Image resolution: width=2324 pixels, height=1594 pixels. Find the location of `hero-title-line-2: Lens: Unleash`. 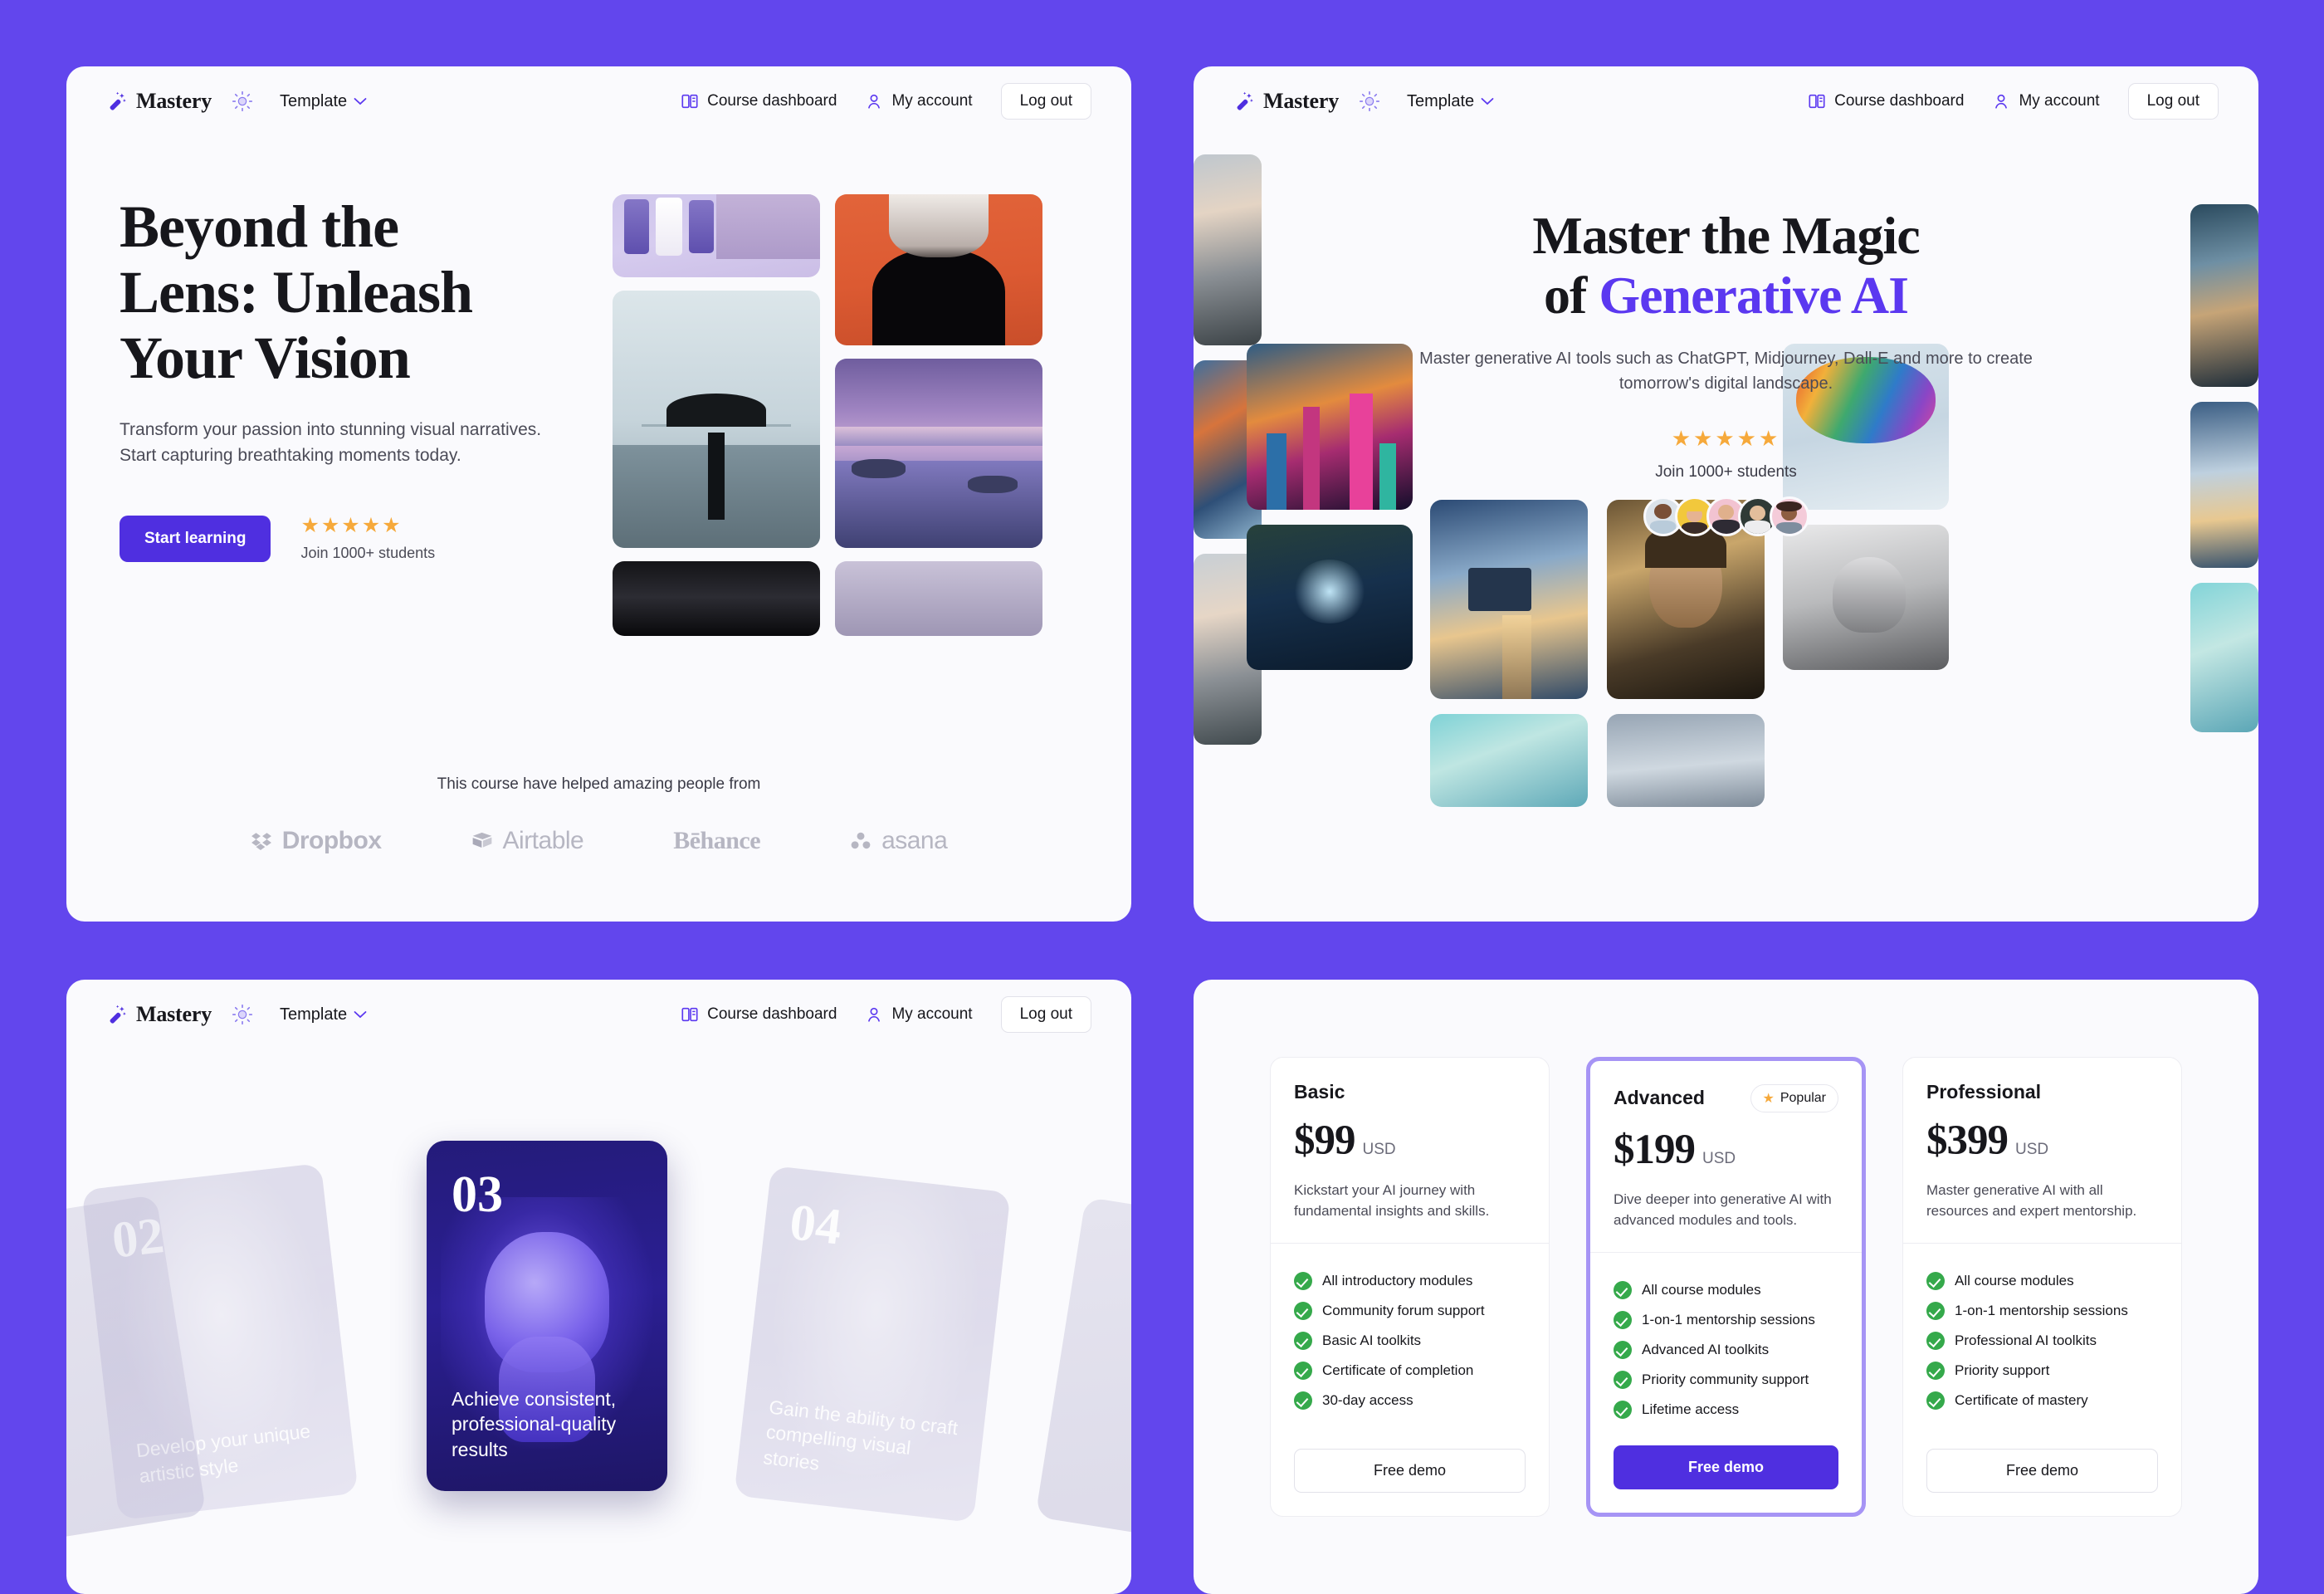

hero-title-line-2: Lens: Unleash is located at coordinates (296, 292).